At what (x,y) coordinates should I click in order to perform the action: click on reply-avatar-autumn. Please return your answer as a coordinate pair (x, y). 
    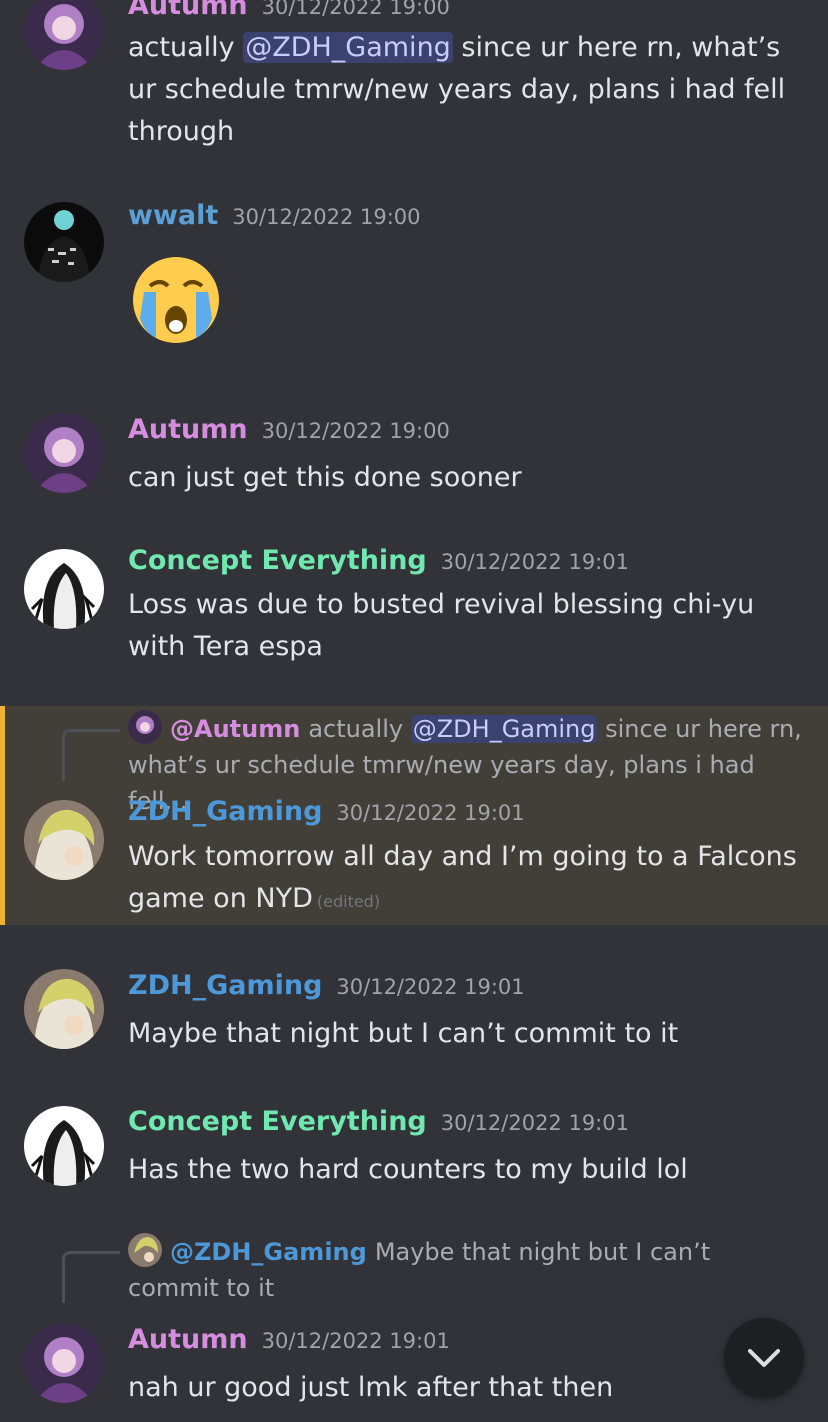
    Looking at the image, I should click on (145, 727).